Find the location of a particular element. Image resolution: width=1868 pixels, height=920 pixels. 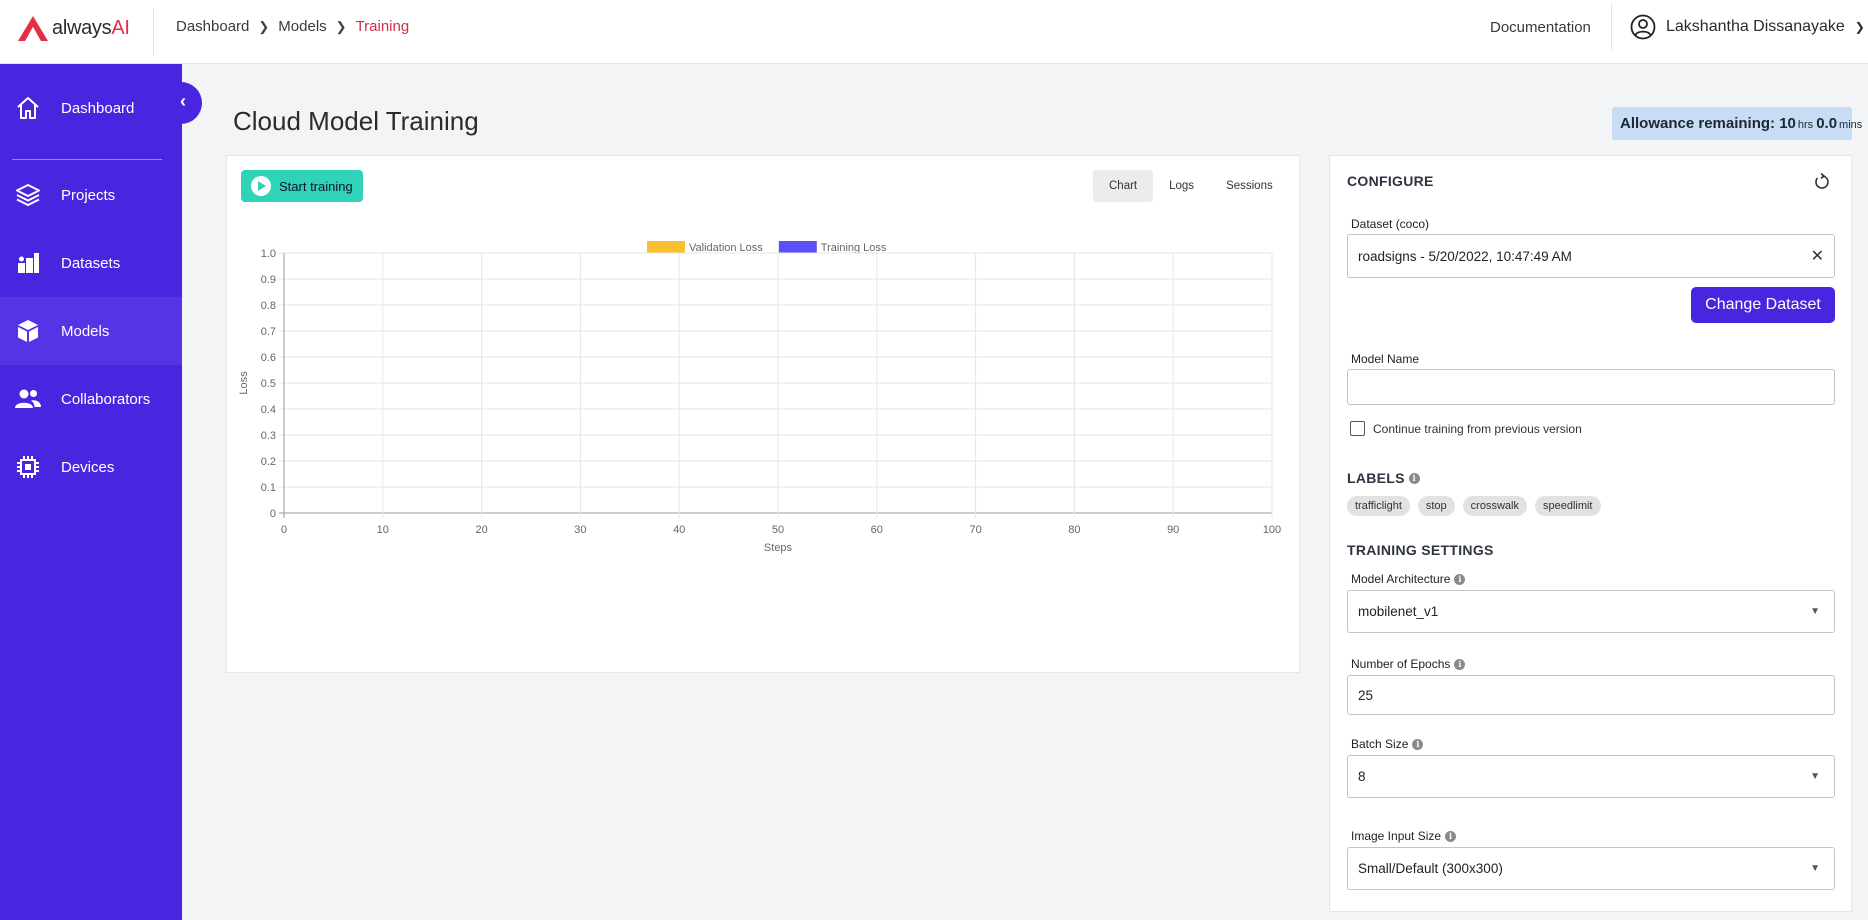

image-size-value: Small/Default (300x300) is located at coordinates (1430, 868).